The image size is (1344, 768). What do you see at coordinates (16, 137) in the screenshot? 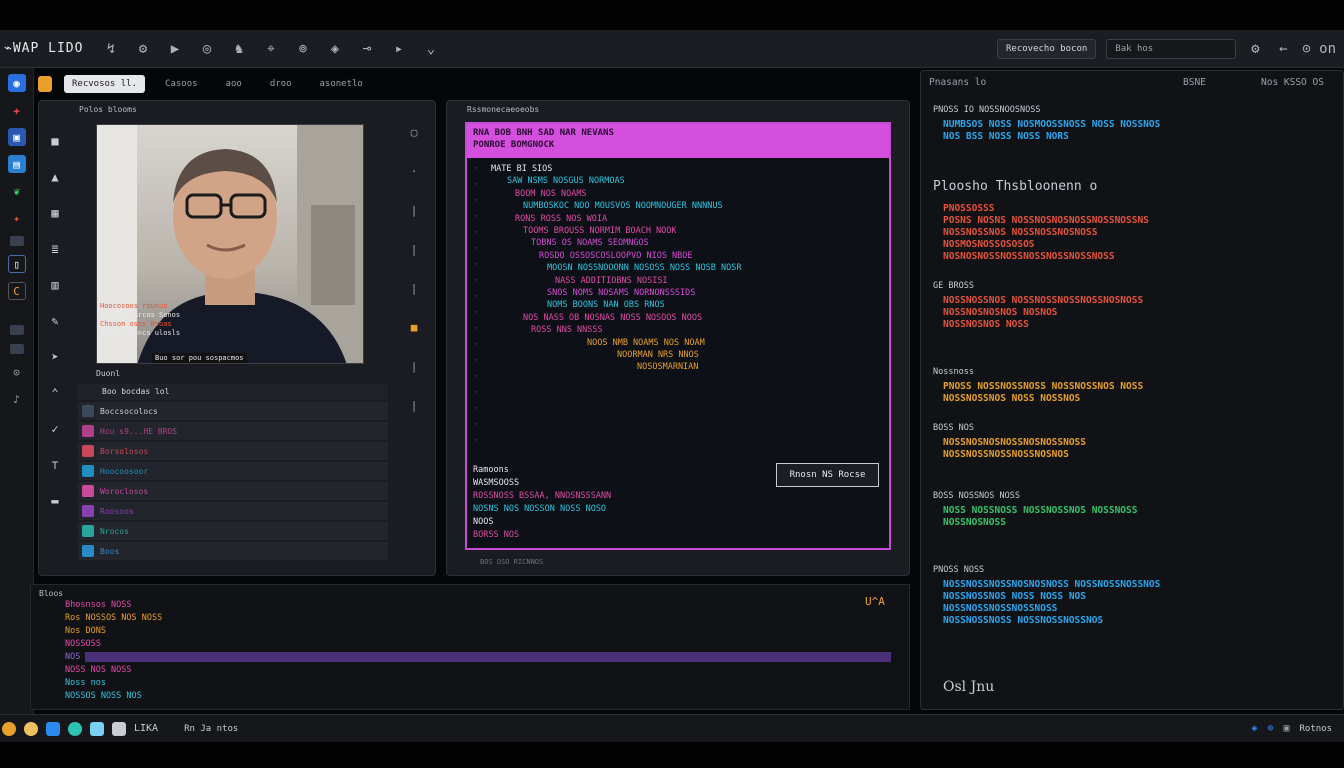
I see `files-icon: ▣` at bounding box center [16, 137].